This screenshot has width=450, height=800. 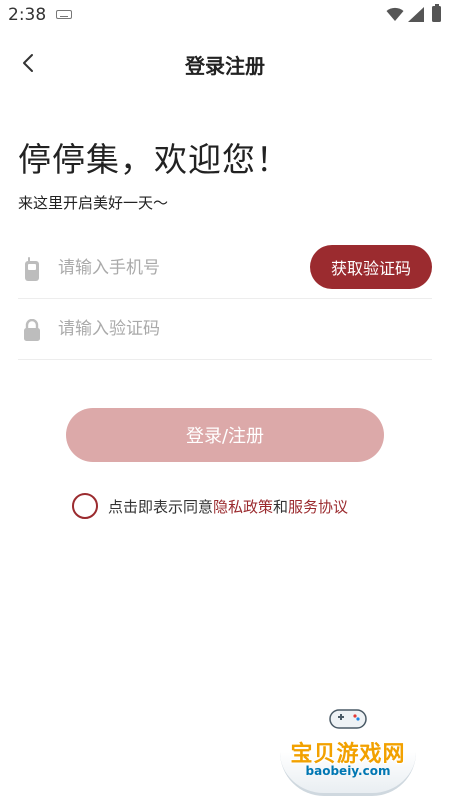 What do you see at coordinates (32, 330) in the screenshot?
I see `lock-icon` at bounding box center [32, 330].